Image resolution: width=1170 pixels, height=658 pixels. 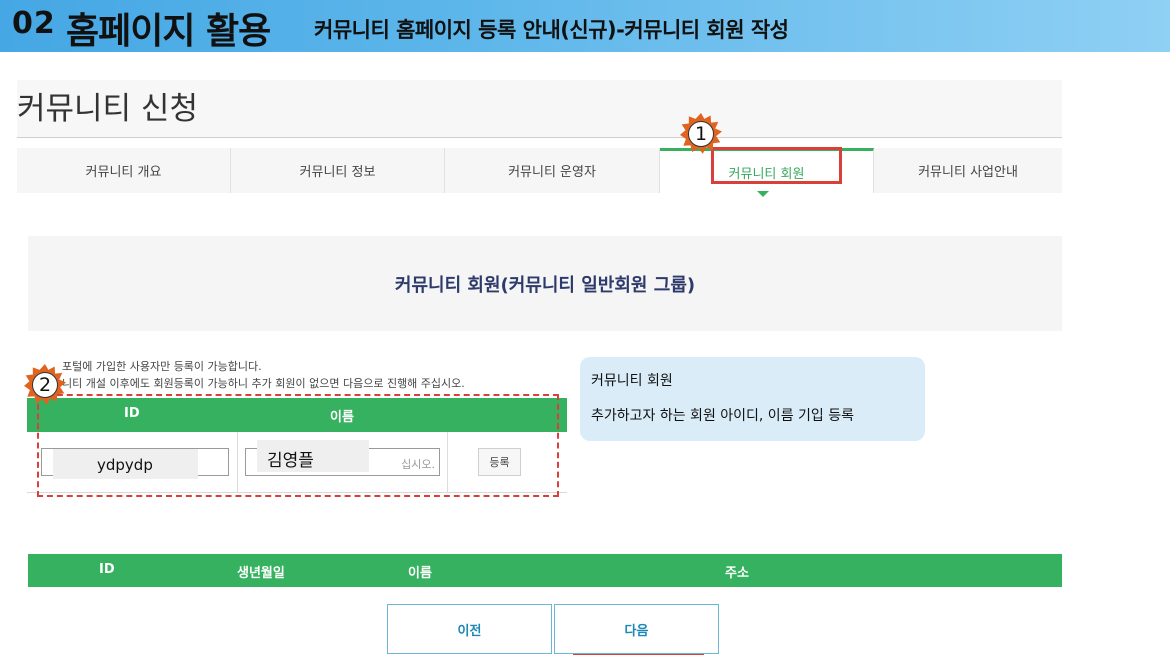 I want to click on tab-label: 커뮤니티 사업안내, so click(x=968, y=172).